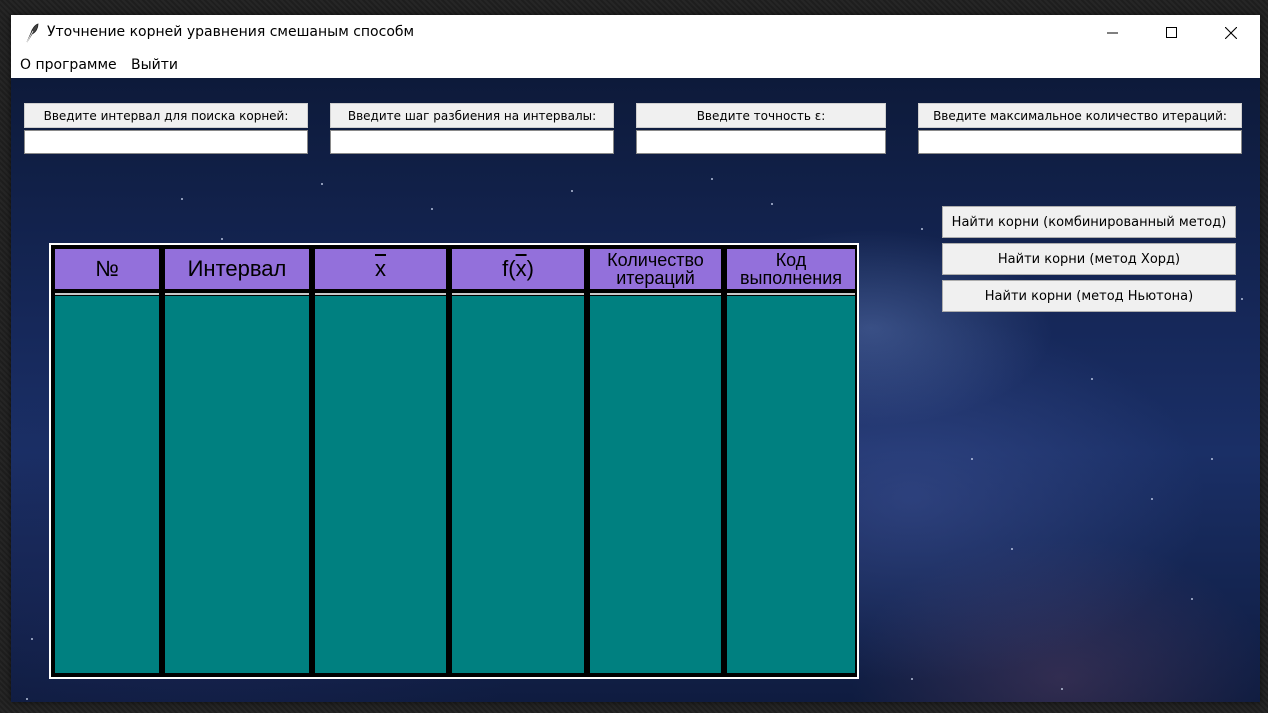 Image resolution: width=1268 pixels, height=713 pixels. Describe the element at coordinates (791, 260) in the screenshot. I see `exit-code-header-line1: Код` at that location.